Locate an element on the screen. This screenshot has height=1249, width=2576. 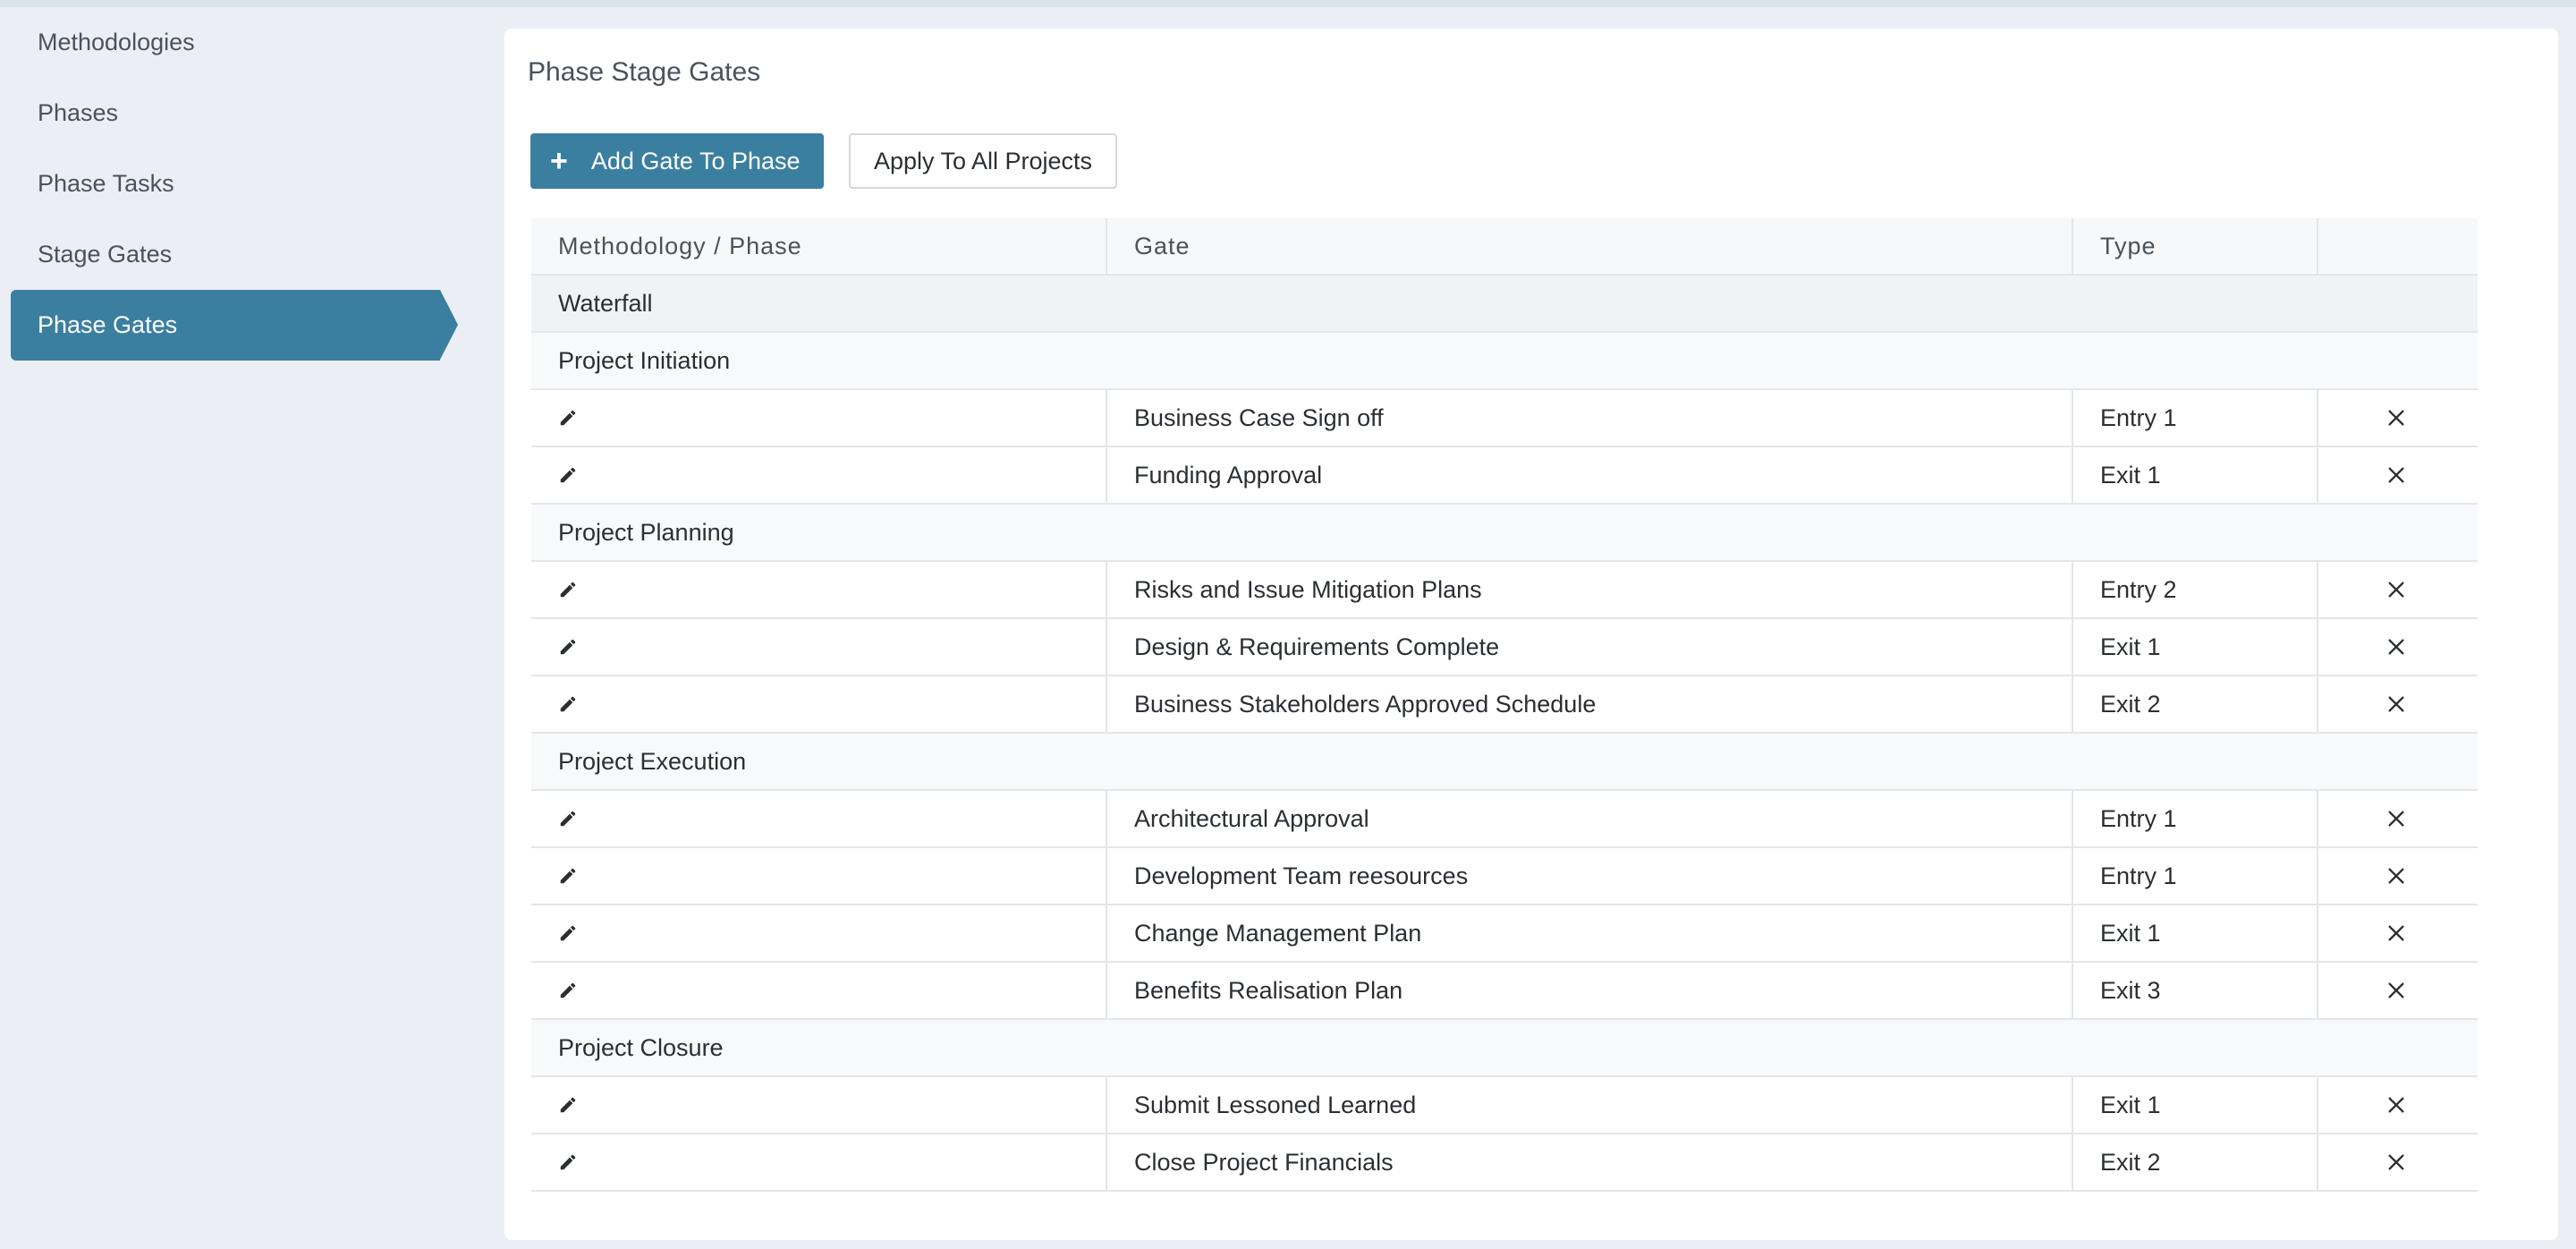
gate-name: Submit Lessoned Learned is located at coordinates (1590, 1105).